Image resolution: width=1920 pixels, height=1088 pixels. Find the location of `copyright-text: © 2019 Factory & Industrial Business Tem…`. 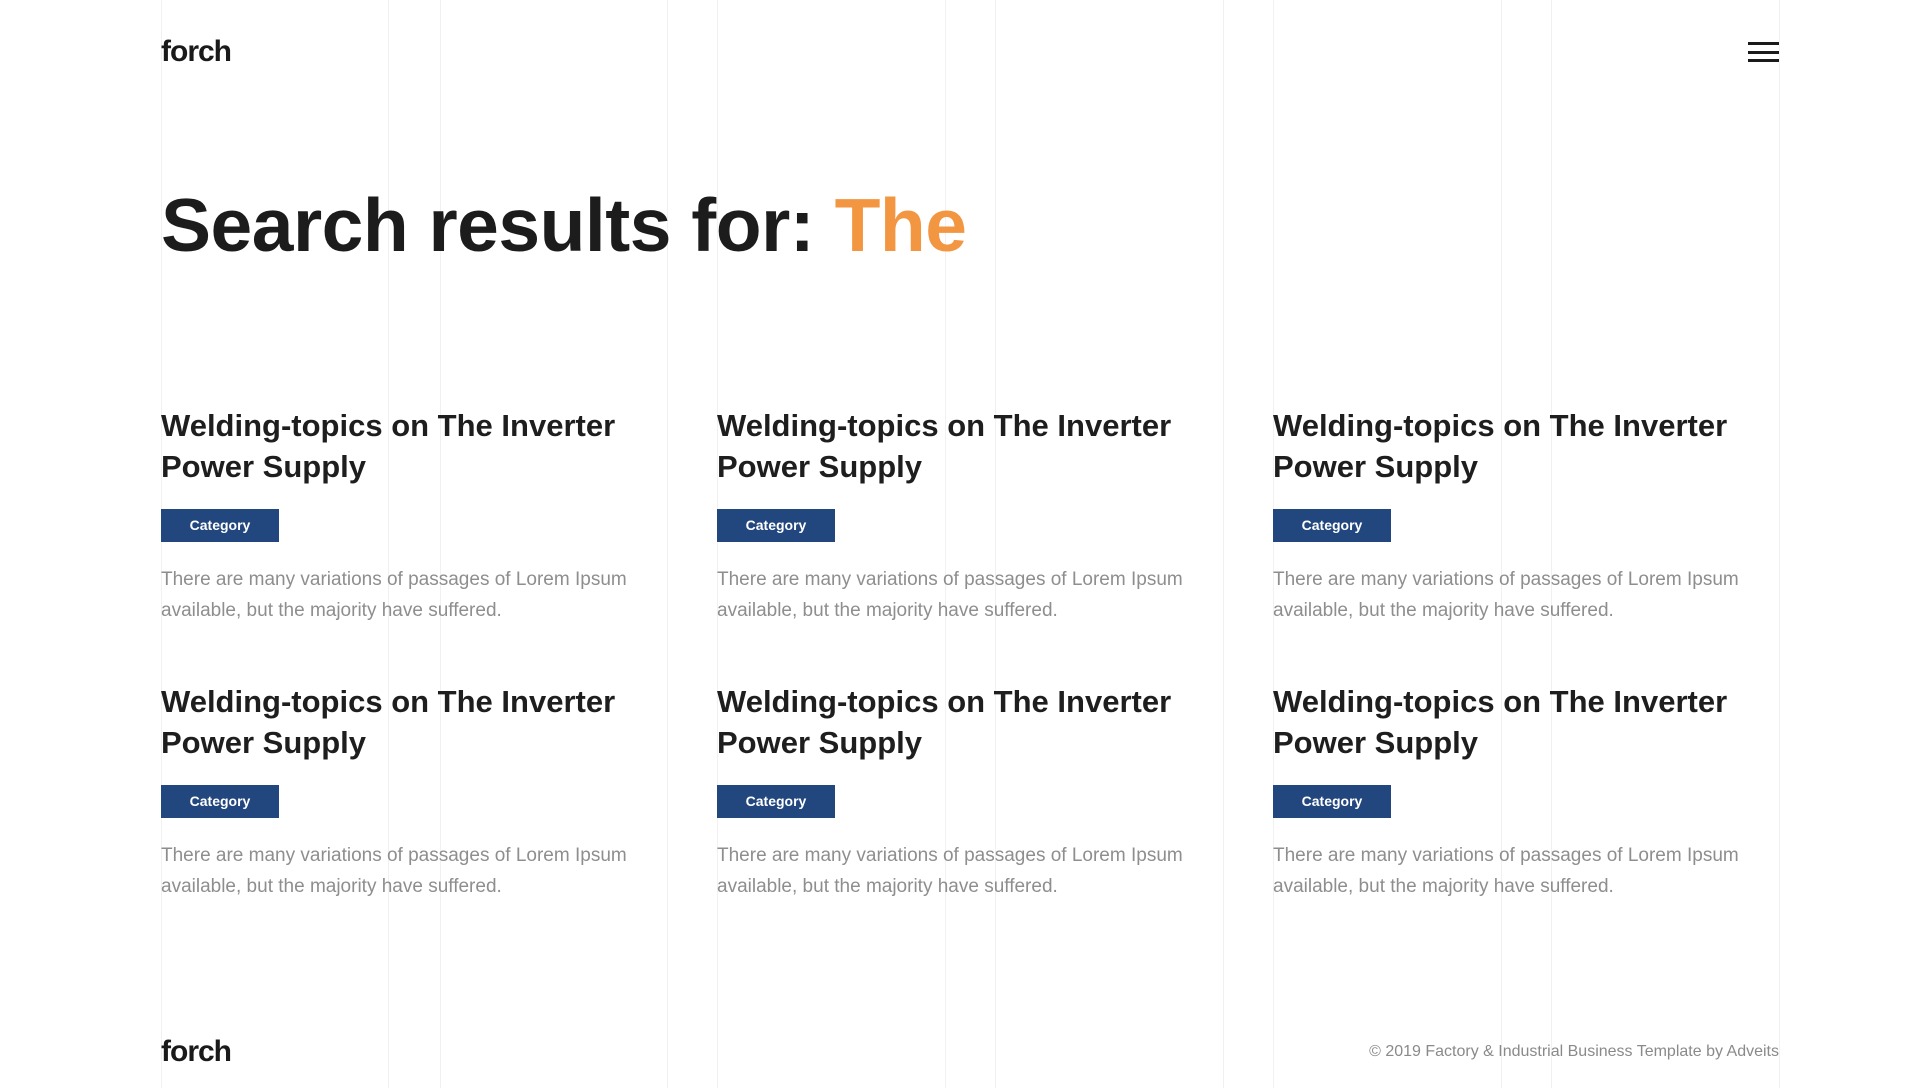

copyright-text: © 2019 Factory & Industrial Business Tem… is located at coordinates (1574, 1051).